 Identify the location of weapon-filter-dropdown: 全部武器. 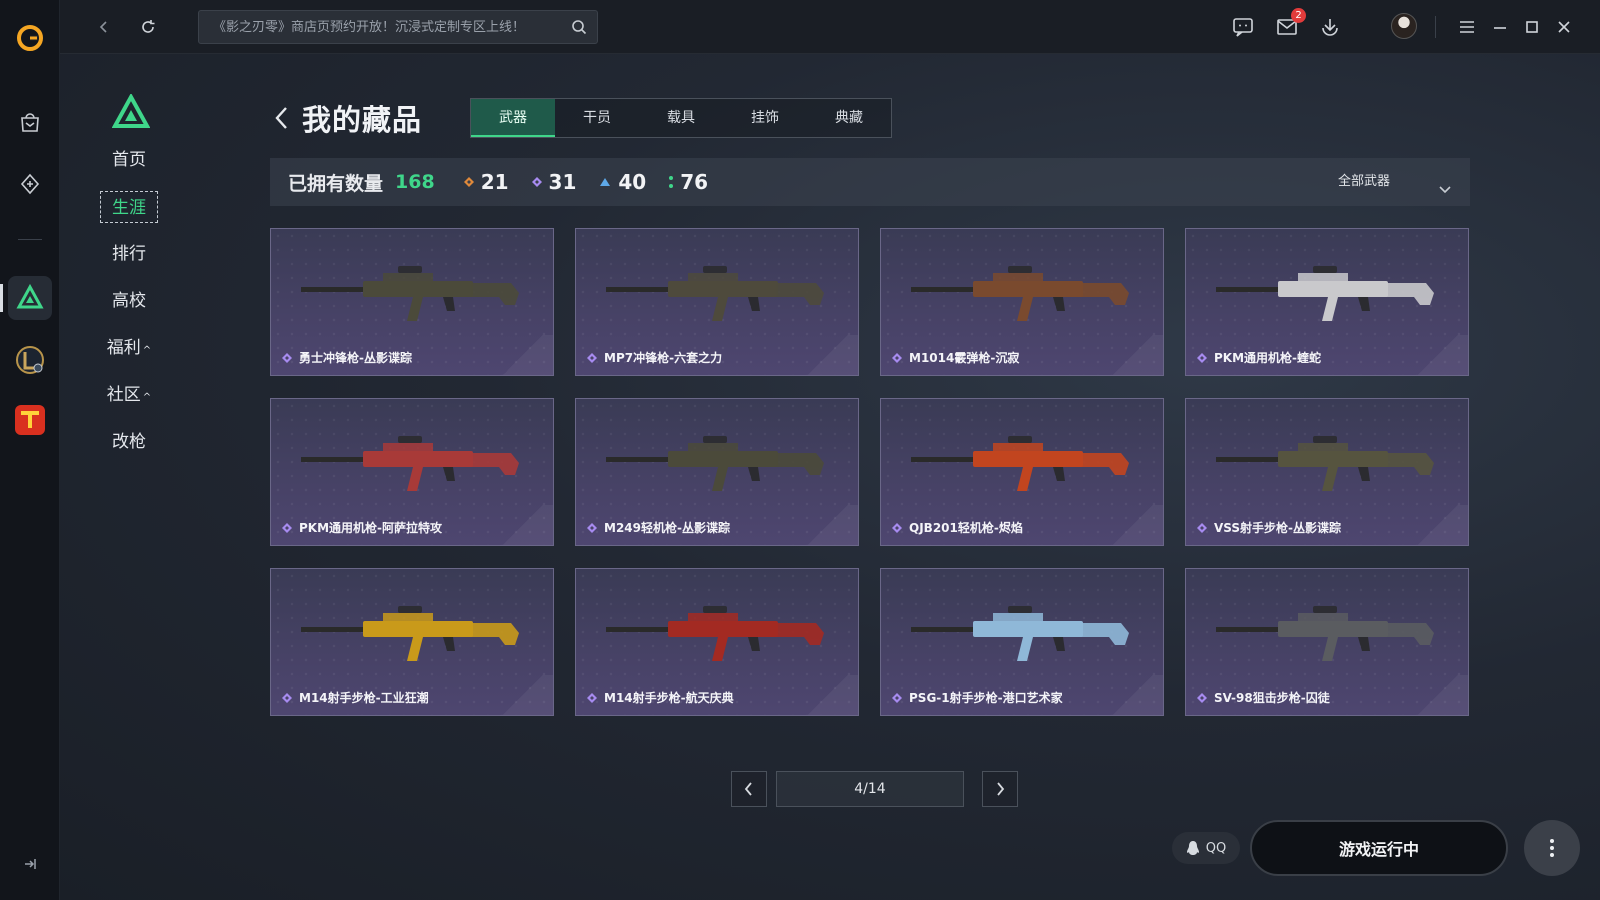
(1388, 182).